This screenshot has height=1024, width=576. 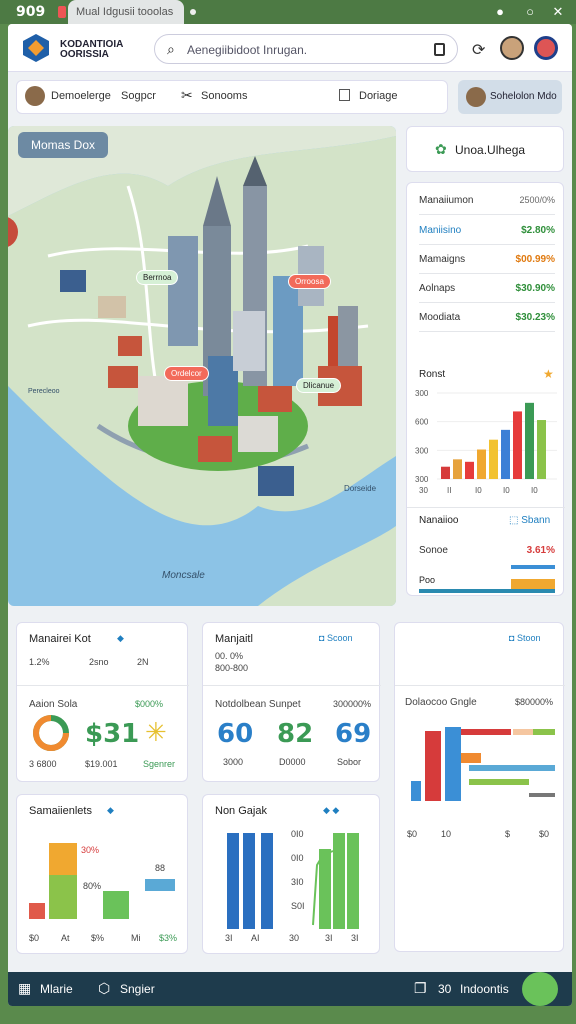 I want to click on metric-name: Aolnaps, so click(x=437, y=288).